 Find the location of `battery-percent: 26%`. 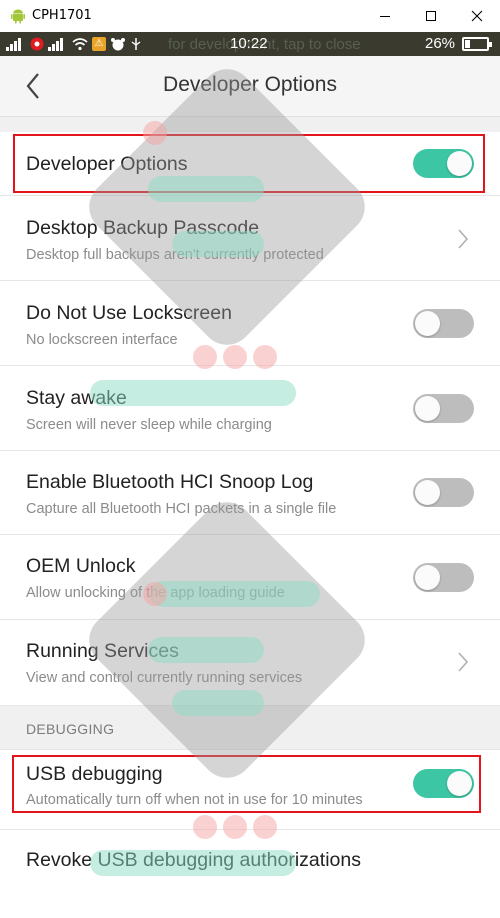

battery-percent: 26% is located at coordinates (440, 43).